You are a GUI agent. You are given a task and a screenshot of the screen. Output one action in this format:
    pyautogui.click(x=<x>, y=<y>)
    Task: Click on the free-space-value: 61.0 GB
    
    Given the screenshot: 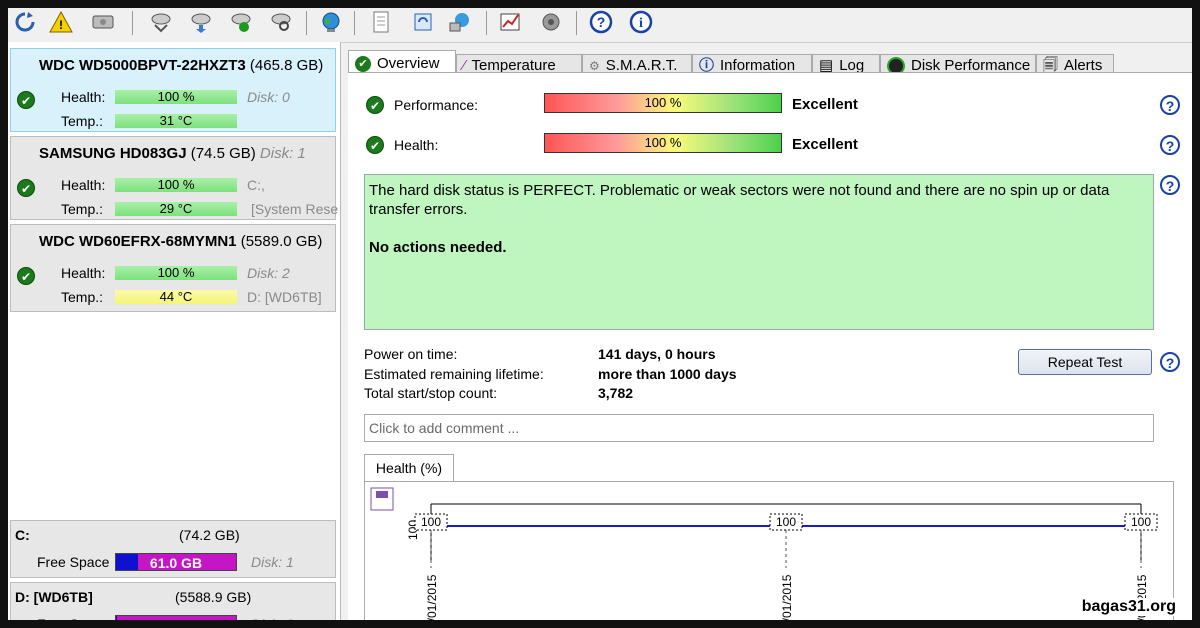 What is the action you would take?
    pyautogui.click(x=176, y=563)
    